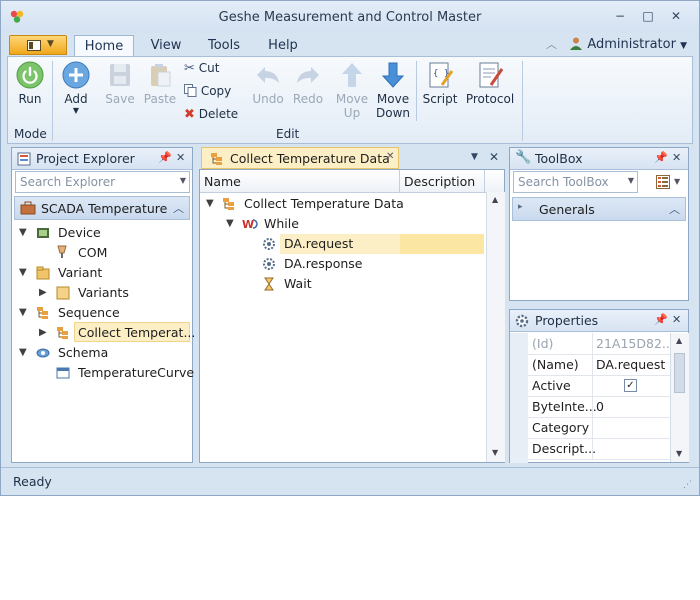  Describe the element at coordinates (318, 243) in the screenshot. I see `tree-row-da-request: DA.request` at that location.